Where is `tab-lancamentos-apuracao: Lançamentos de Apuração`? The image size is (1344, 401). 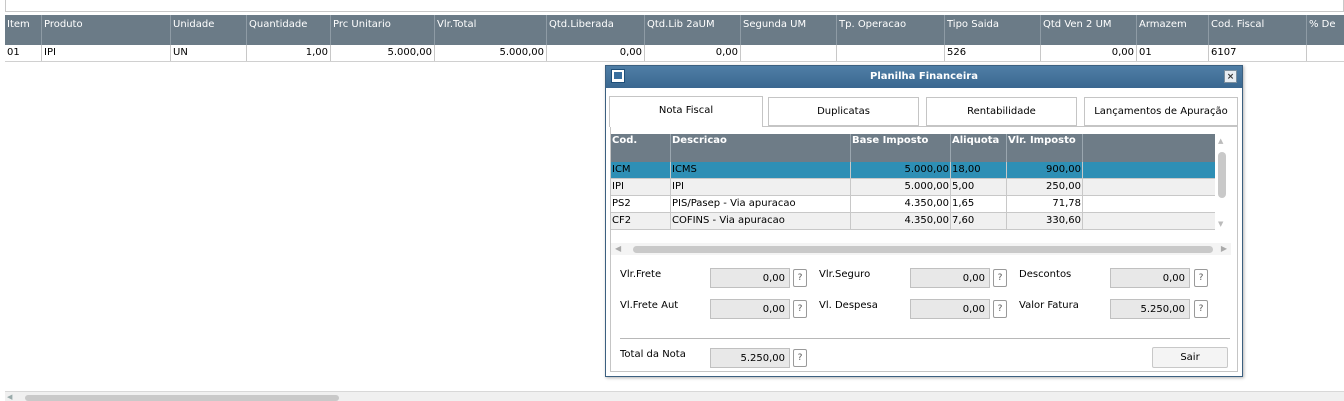 tab-lancamentos-apuracao: Lançamentos de Apuração is located at coordinates (1161, 111).